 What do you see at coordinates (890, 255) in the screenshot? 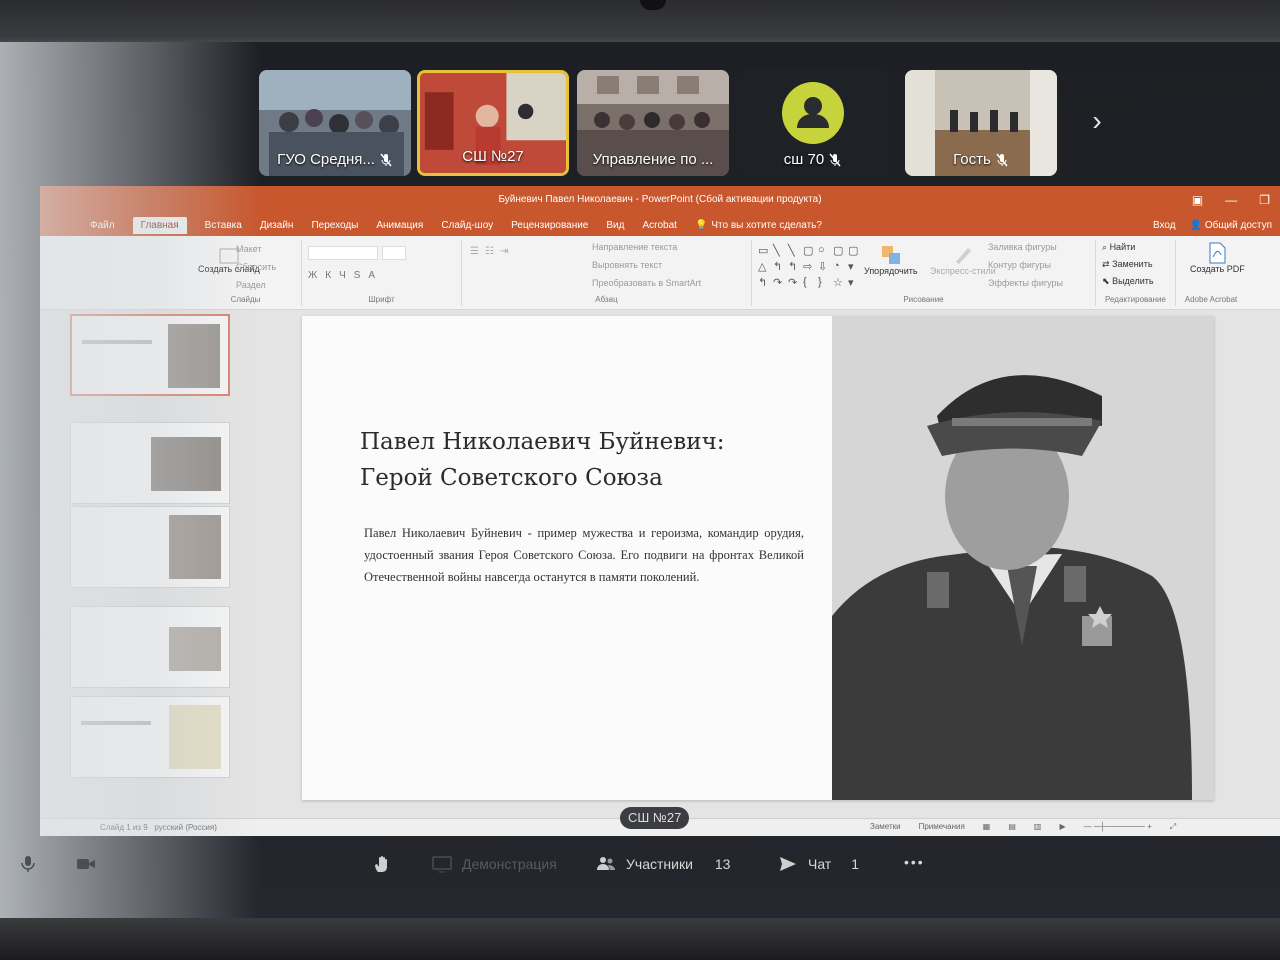
I see `arrange-icon` at bounding box center [890, 255].